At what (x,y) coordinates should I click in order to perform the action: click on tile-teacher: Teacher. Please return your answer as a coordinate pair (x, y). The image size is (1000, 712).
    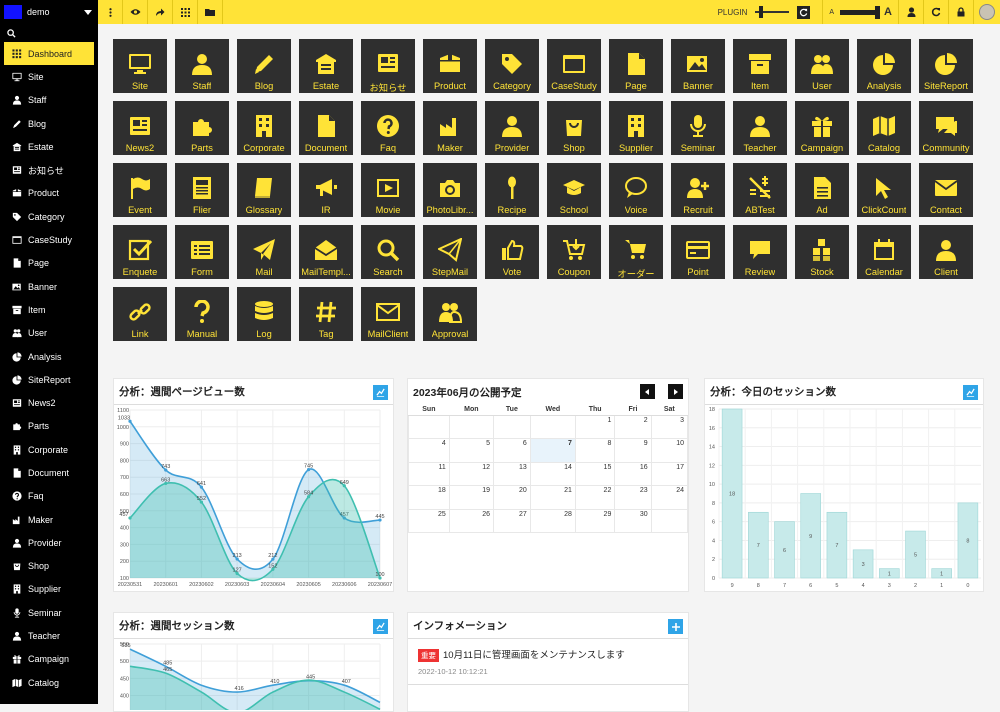
    Looking at the image, I should click on (760, 128).